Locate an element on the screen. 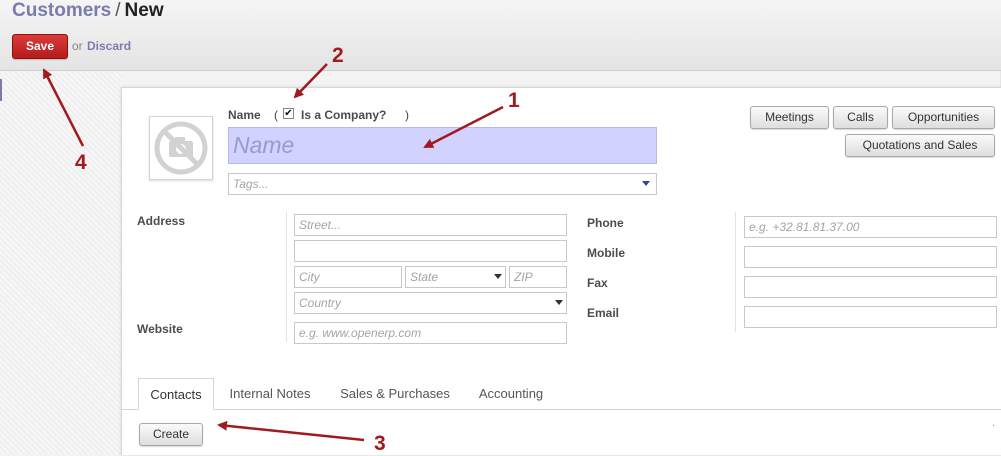 The height and width of the screenshot is (456, 1001). no-photo-camera-icon is located at coordinates (181, 148).